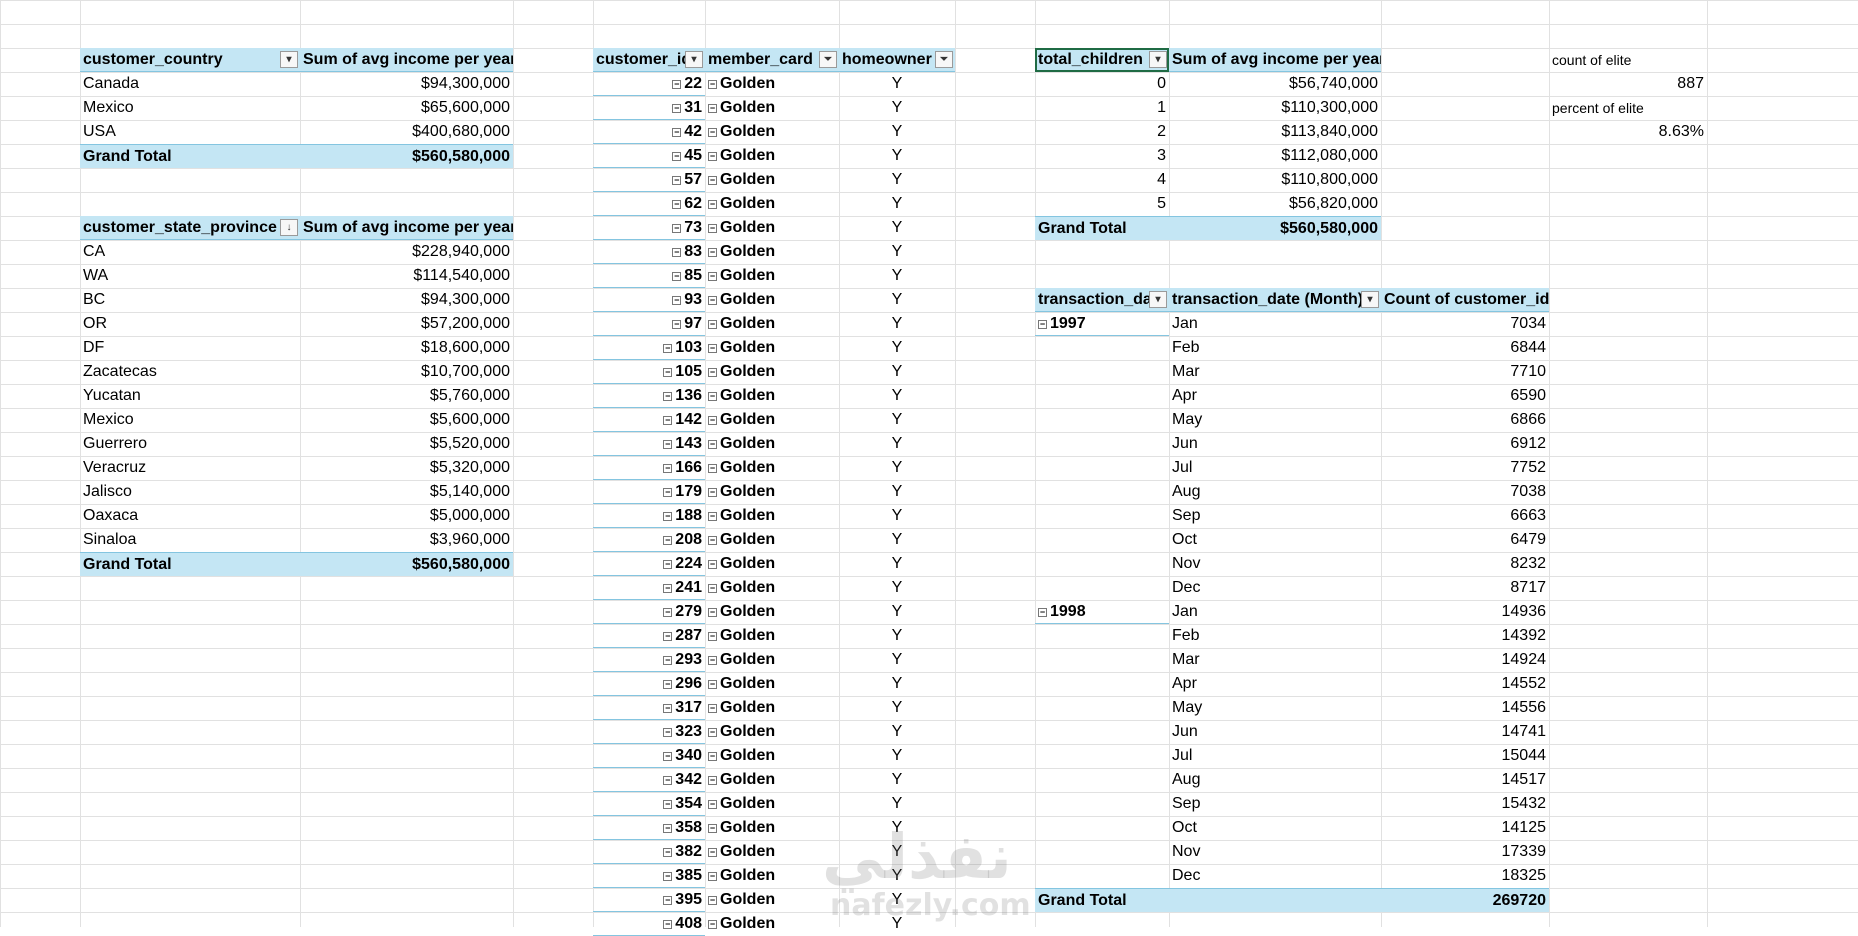 The width and height of the screenshot is (1858, 936). Describe the element at coordinates (1102, 108) in the screenshot. I see `pivot-children-row-label: 1` at that location.